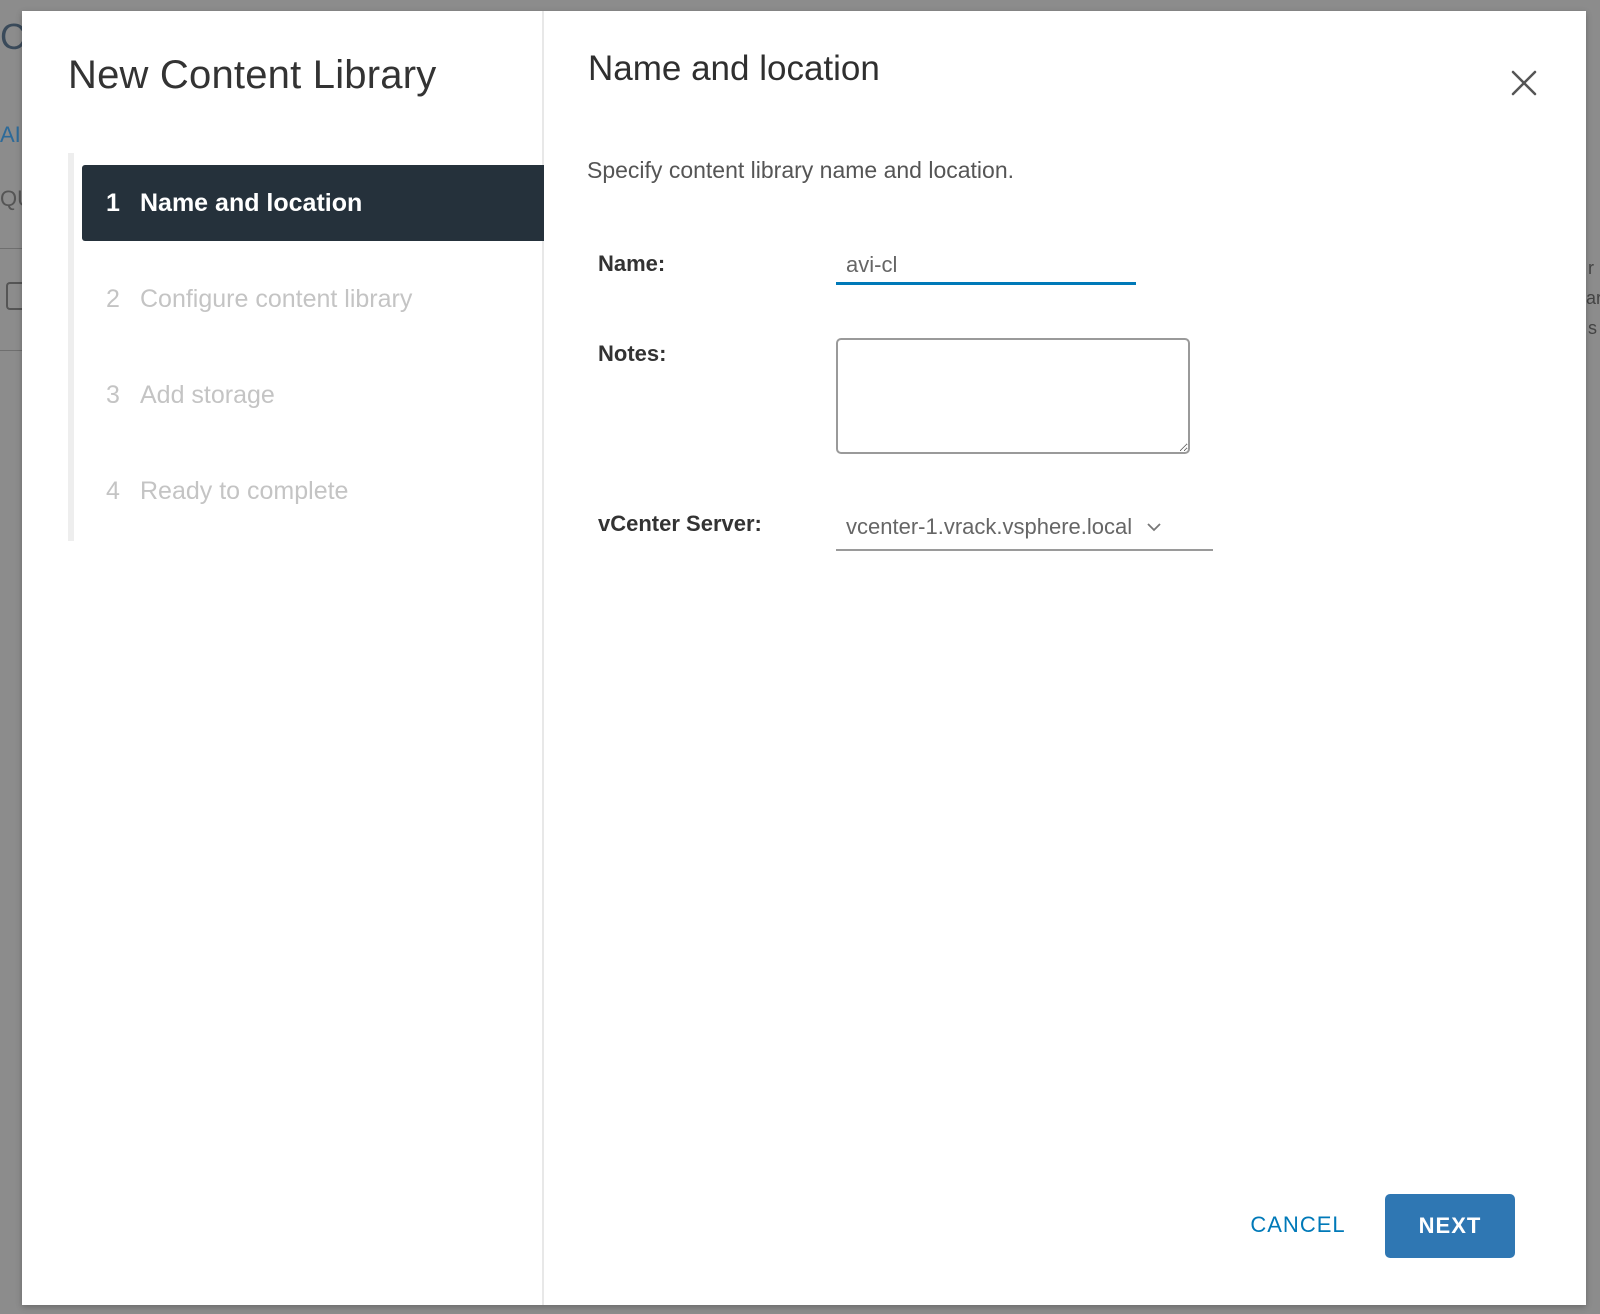  I want to click on background-text-fragment: s, so click(1592, 328).